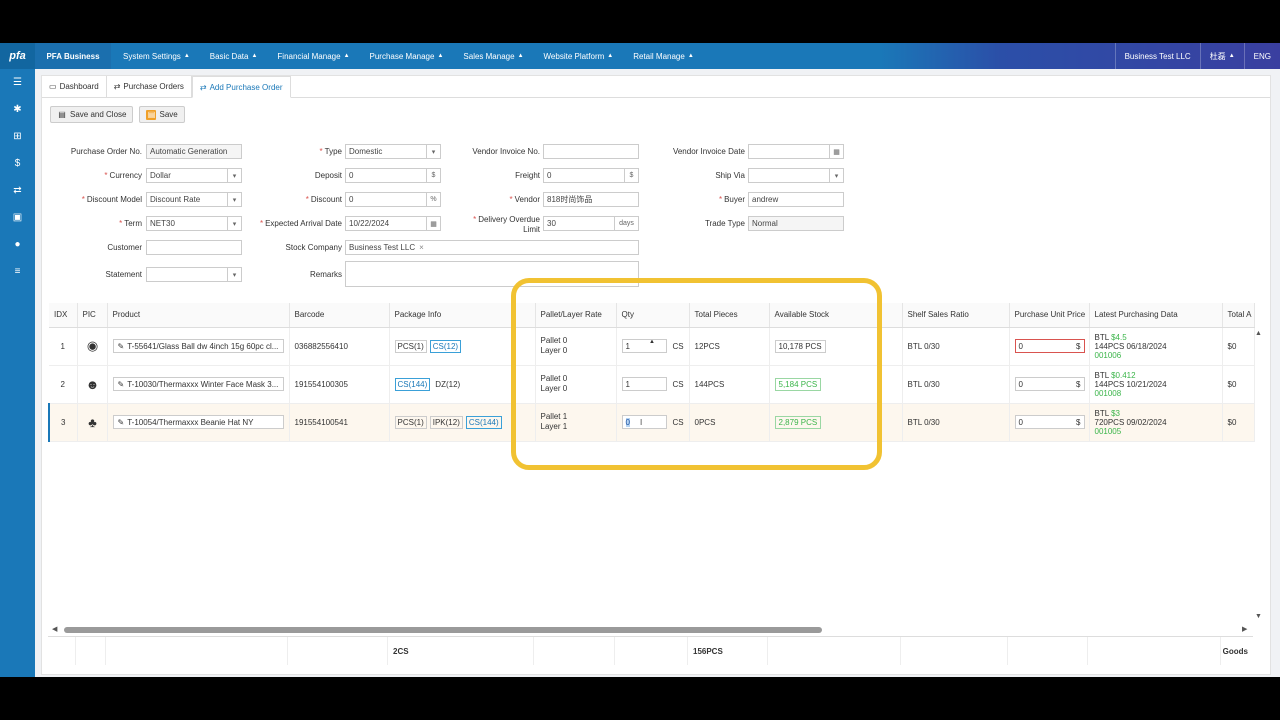  What do you see at coordinates (591, 175) in the screenshot?
I see `freight-input: 0 $` at bounding box center [591, 175].